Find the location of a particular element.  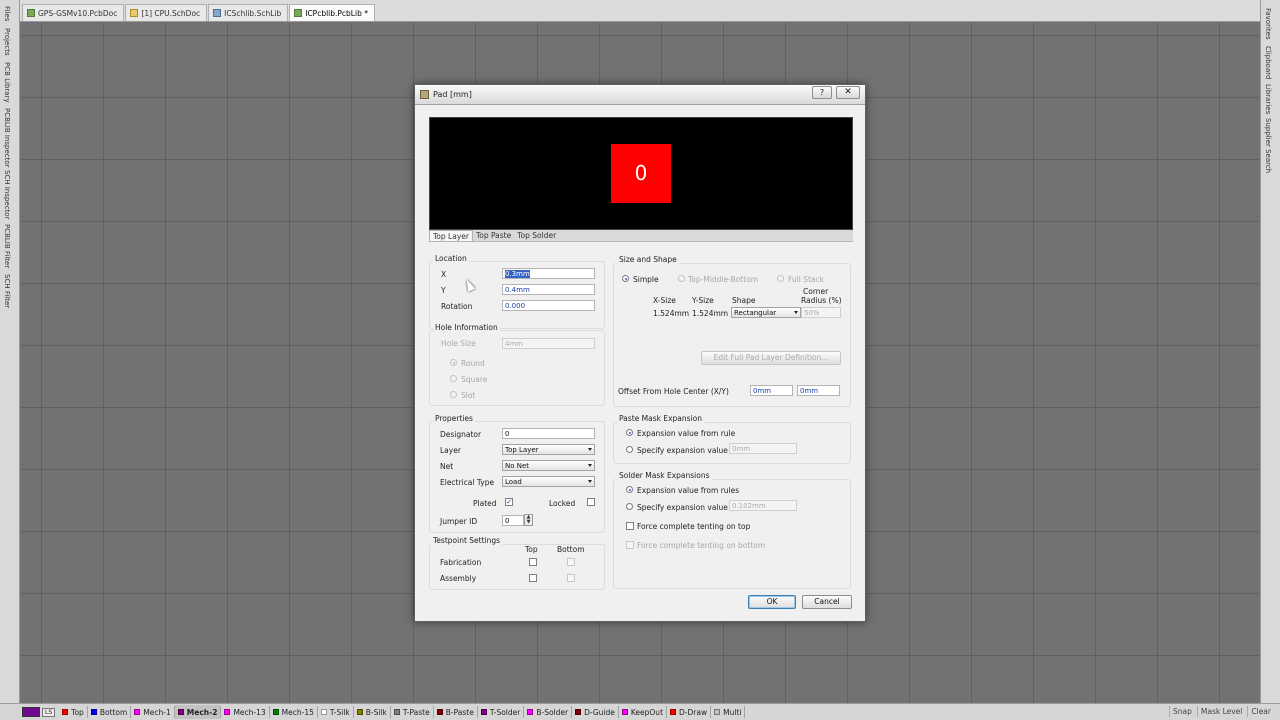

layer-select: Top Layer is located at coordinates (548, 449).